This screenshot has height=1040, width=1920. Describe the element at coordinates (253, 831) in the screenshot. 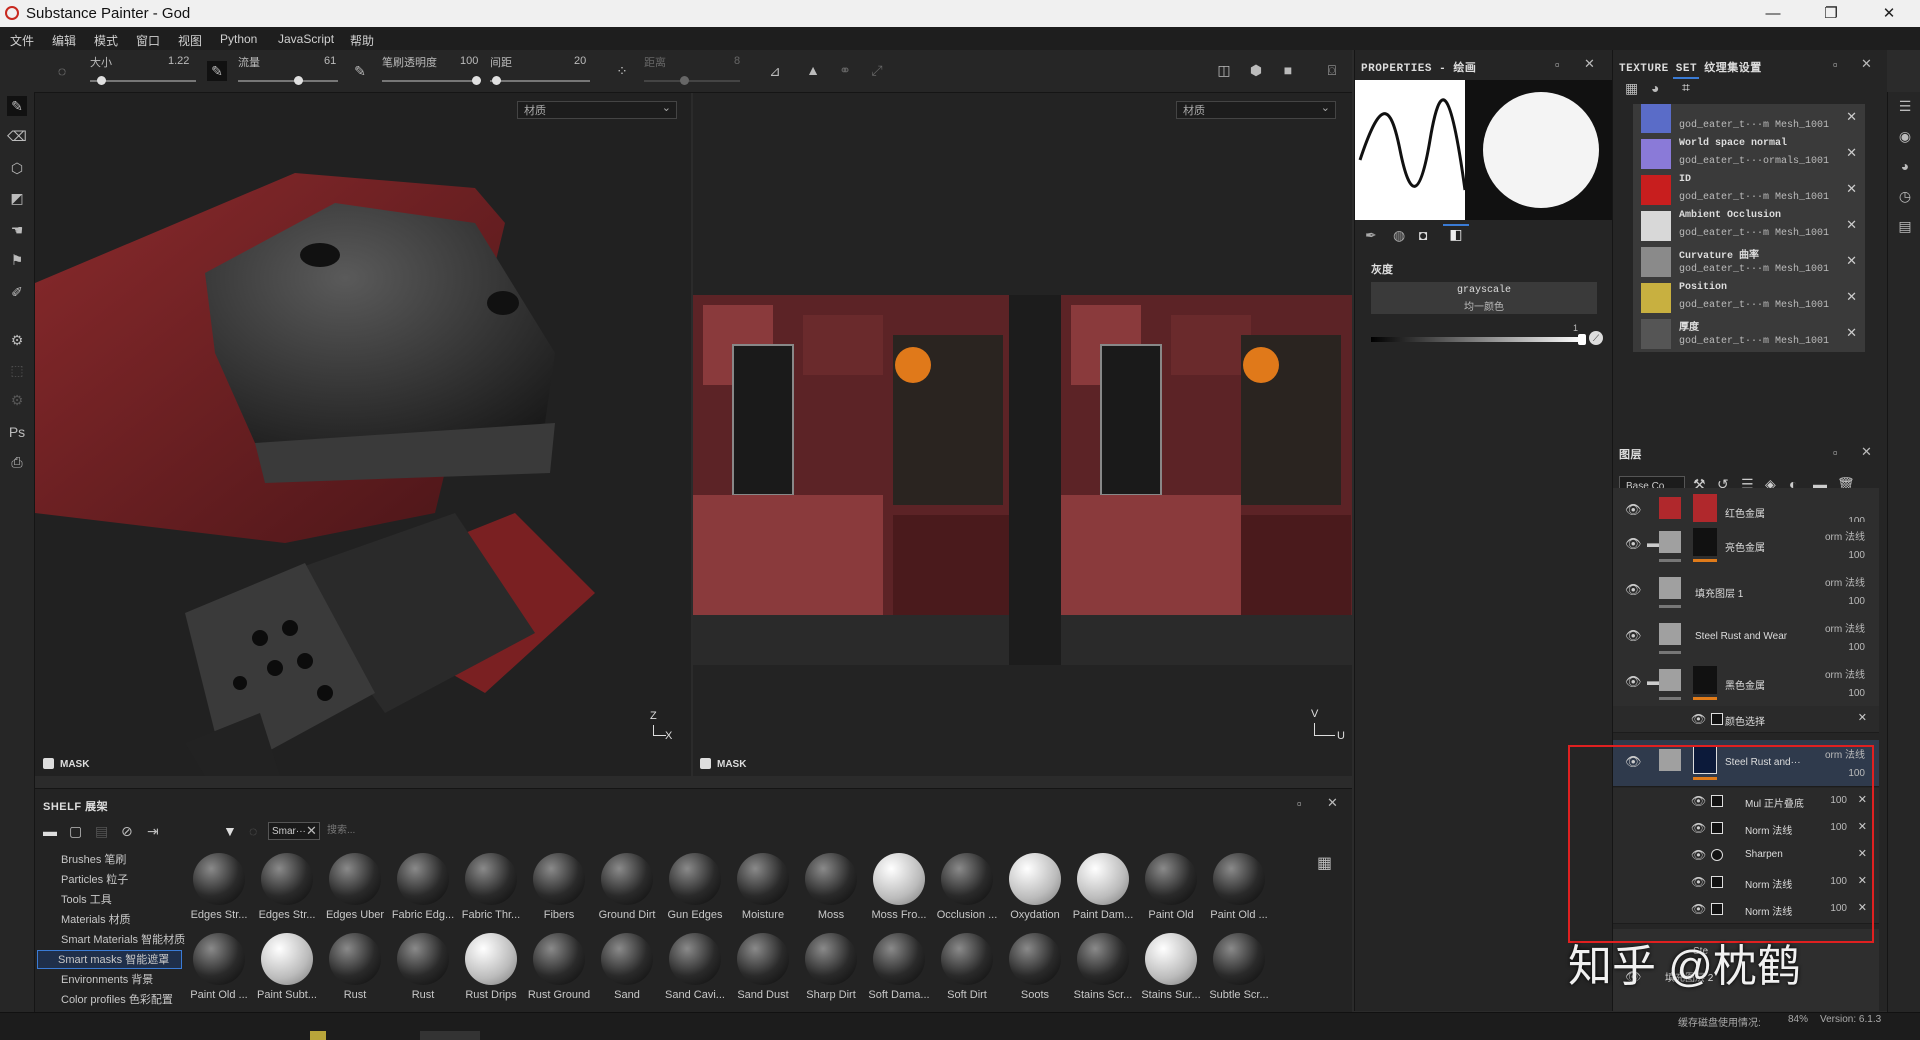

I see `clear-filter-icon: ◌` at that location.